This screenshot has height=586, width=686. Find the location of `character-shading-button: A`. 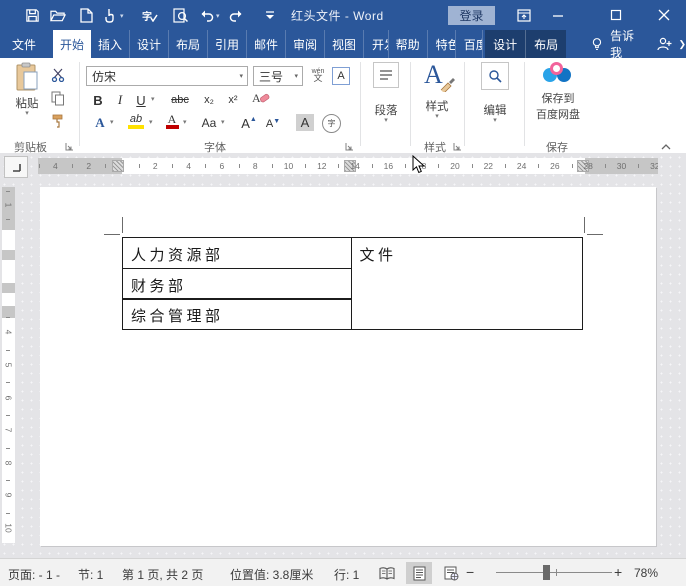

character-shading-button: A is located at coordinates (305, 122).